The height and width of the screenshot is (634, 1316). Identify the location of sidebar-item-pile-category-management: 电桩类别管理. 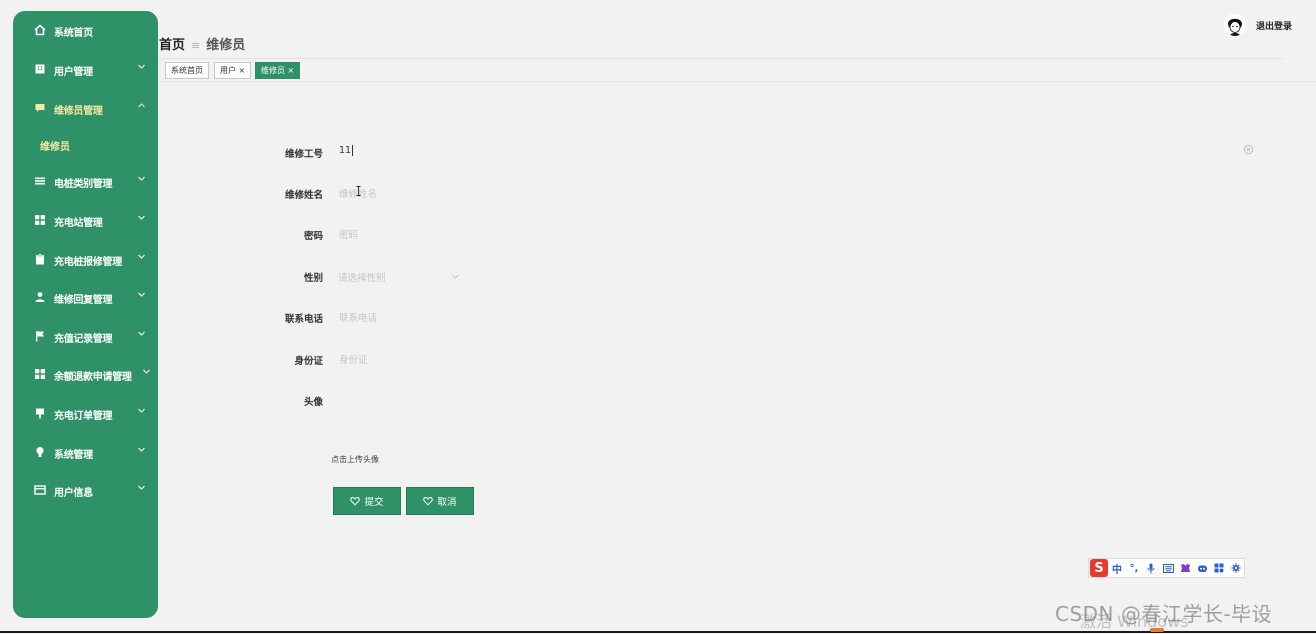
(85, 181).